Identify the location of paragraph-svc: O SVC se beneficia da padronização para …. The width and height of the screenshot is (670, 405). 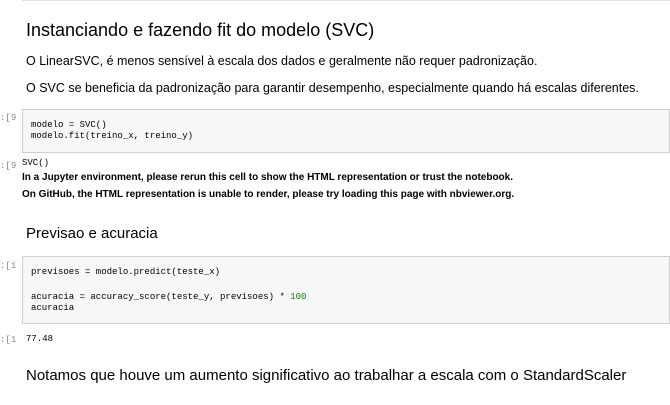
(332, 88).